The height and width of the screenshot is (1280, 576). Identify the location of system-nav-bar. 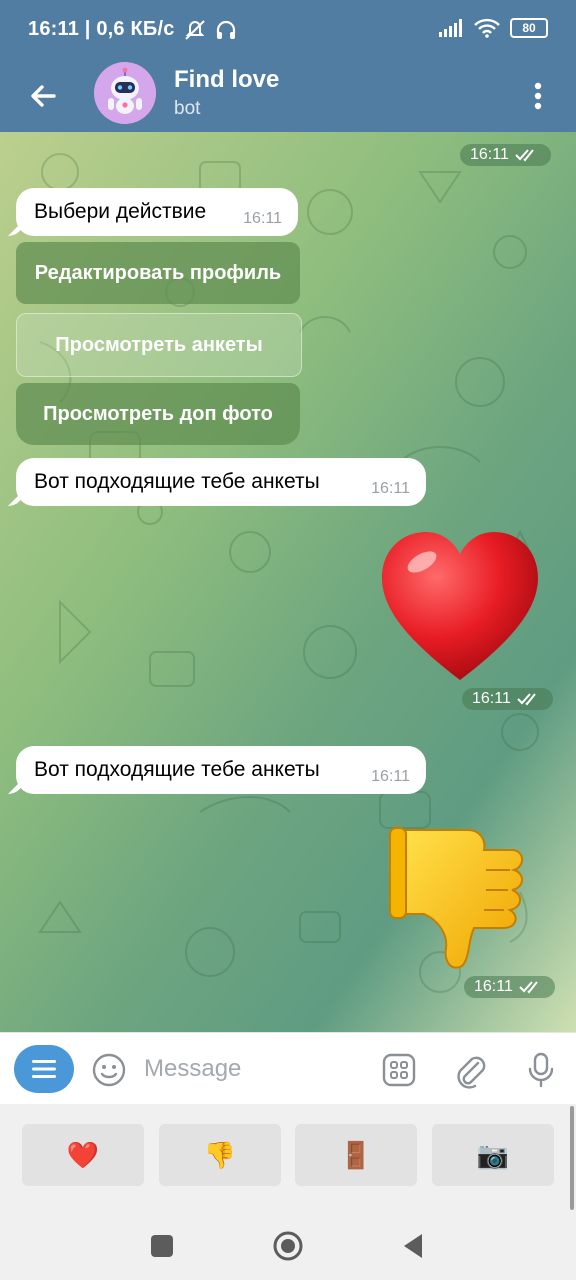
(288, 1246).